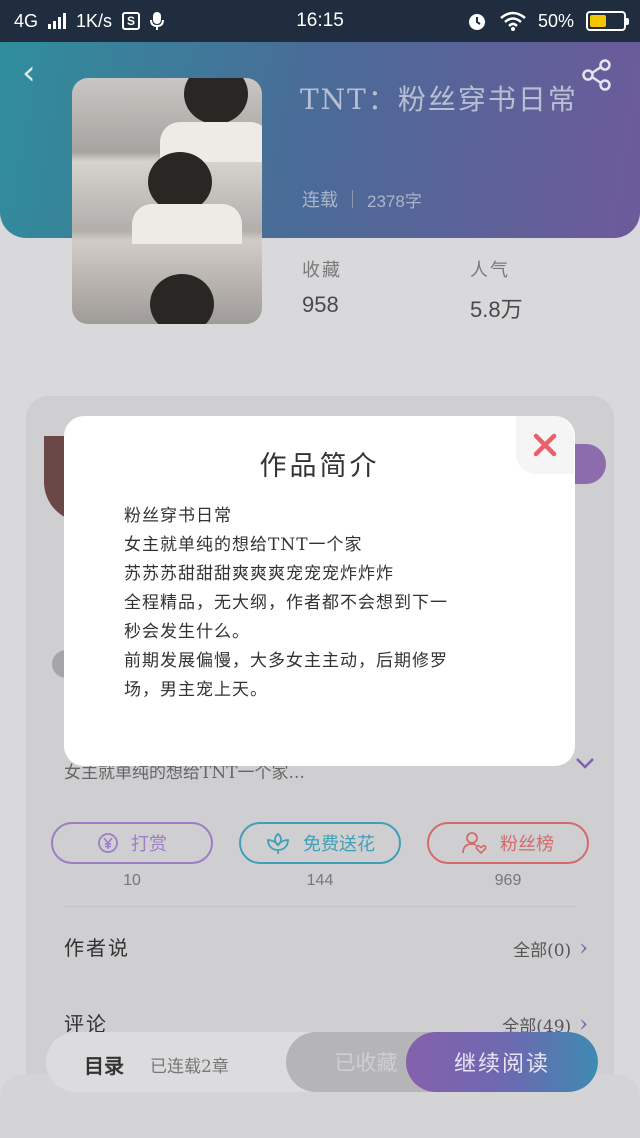  Describe the element at coordinates (322, 287) in the screenshot. I see `favorites-stat: 收藏 958` at that location.